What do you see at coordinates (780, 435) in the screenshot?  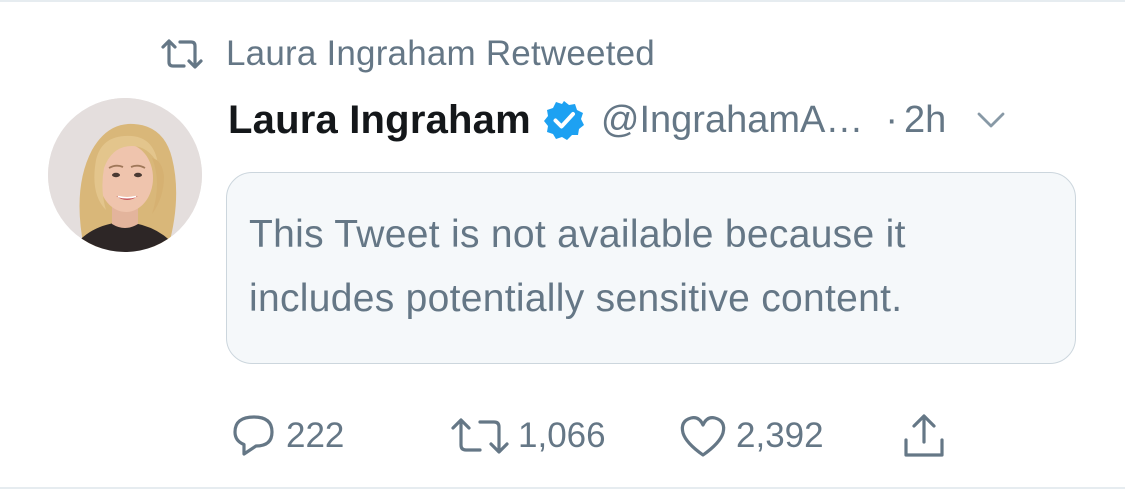 I see `like-count: 2,392` at bounding box center [780, 435].